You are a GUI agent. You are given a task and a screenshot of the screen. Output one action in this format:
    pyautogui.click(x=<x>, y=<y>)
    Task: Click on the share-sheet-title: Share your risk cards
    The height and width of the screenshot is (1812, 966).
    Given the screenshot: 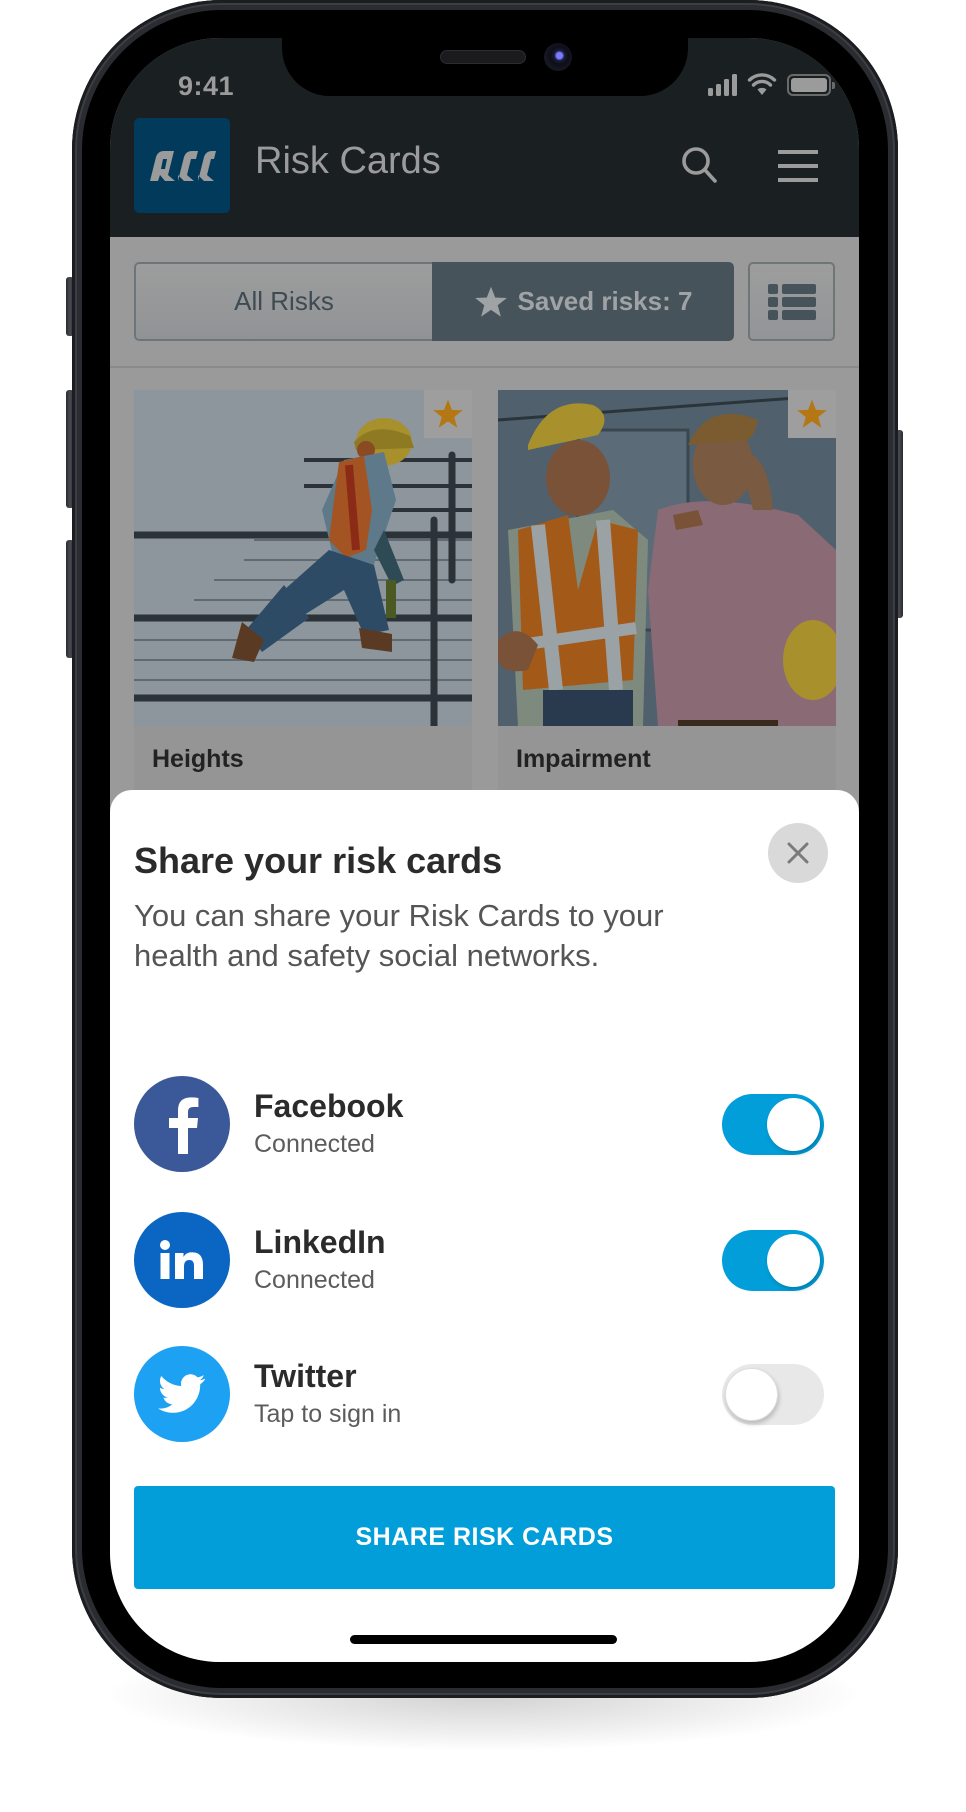 What is the action you would take?
    pyautogui.click(x=318, y=860)
    